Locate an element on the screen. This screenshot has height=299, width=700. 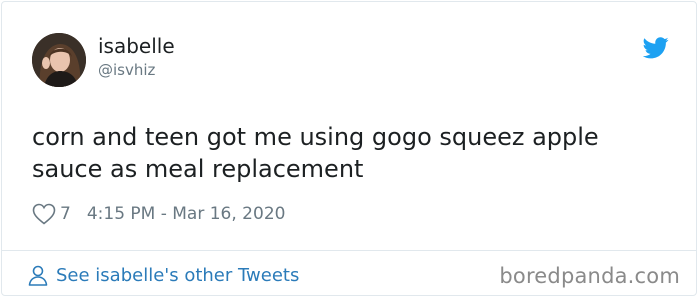
avatar-photo is located at coordinates (59, 60).